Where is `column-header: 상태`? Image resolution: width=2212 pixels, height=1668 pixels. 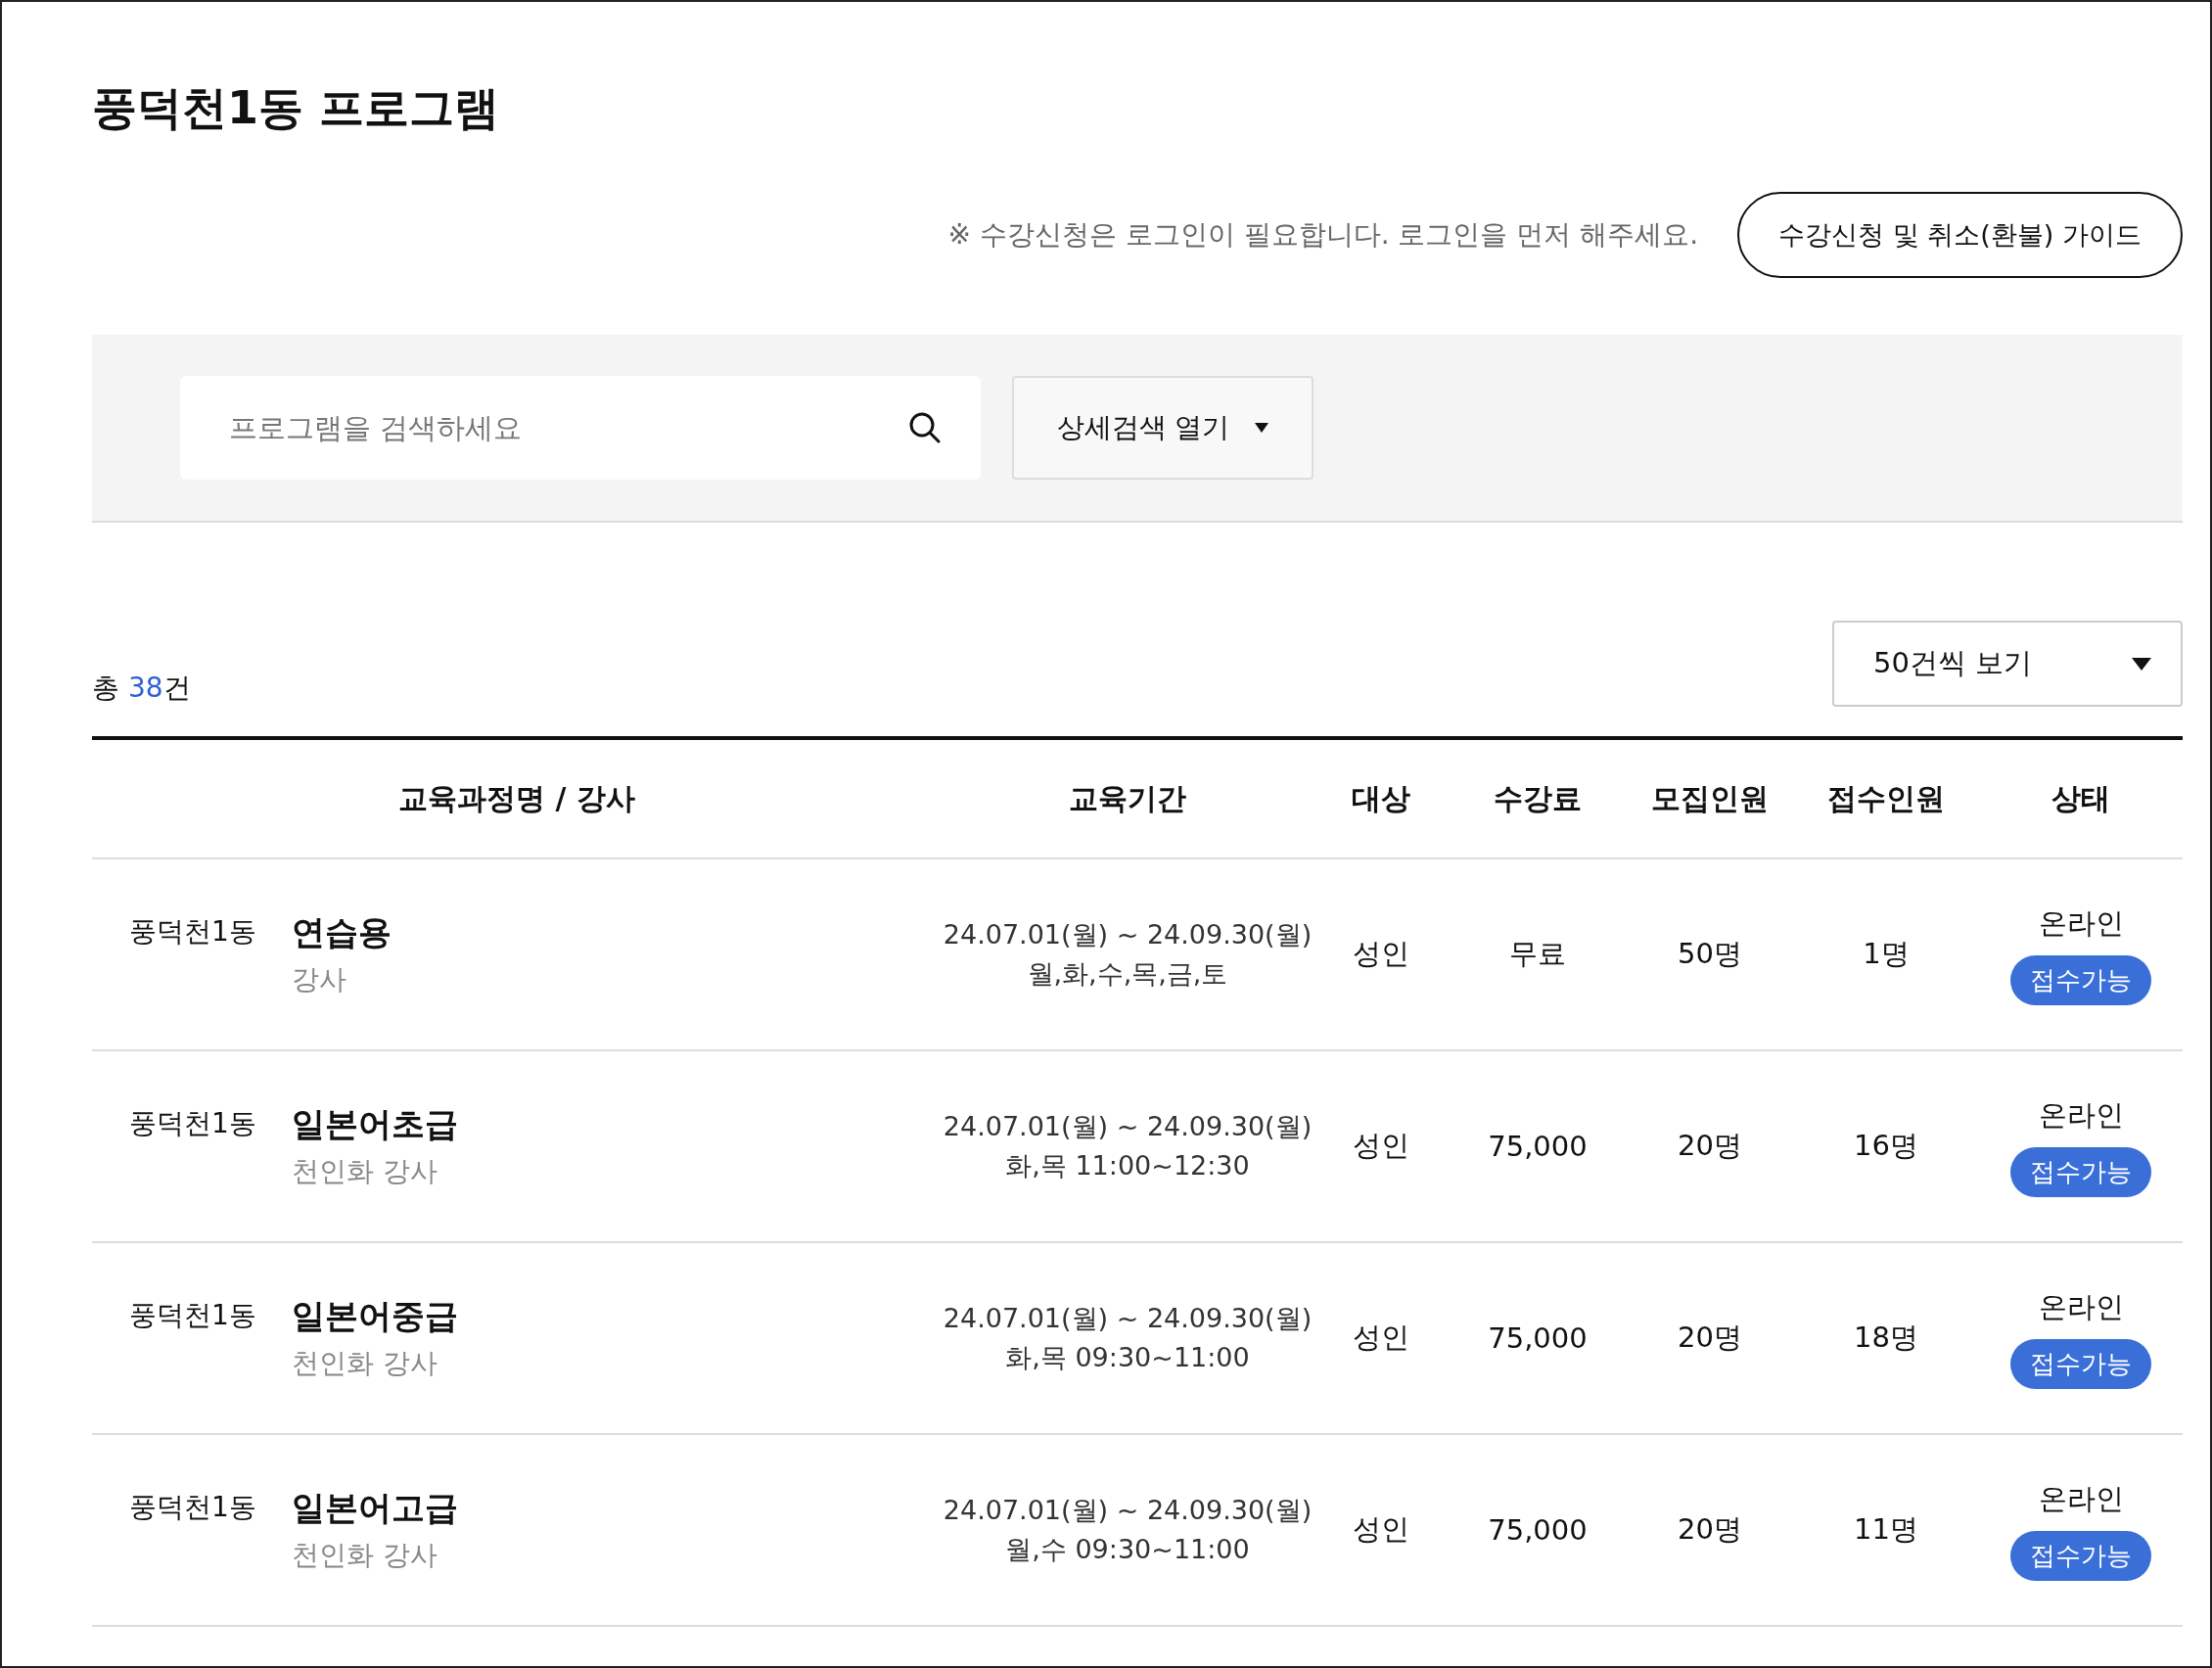 column-header: 상태 is located at coordinates (2081, 798).